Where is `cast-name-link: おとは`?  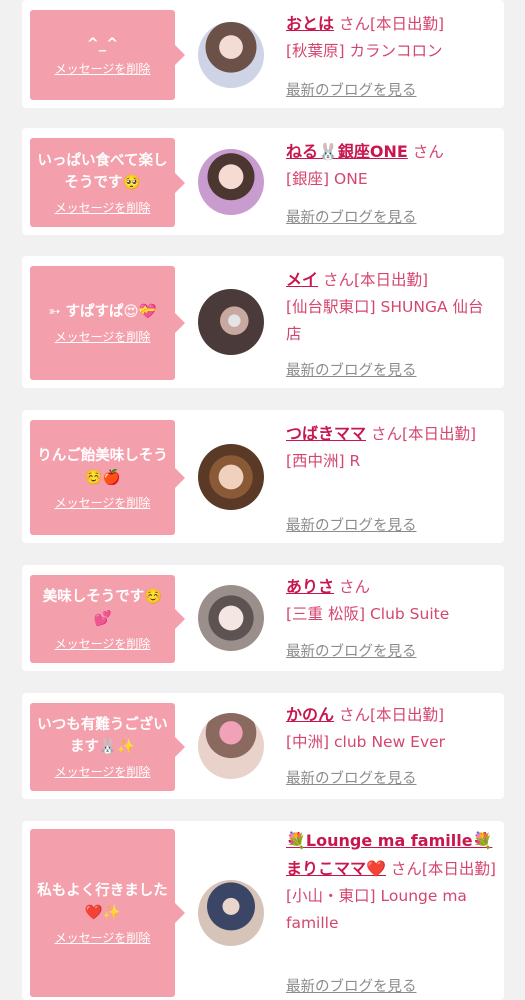
cast-name-link: おとは is located at coordinates (310, 23).